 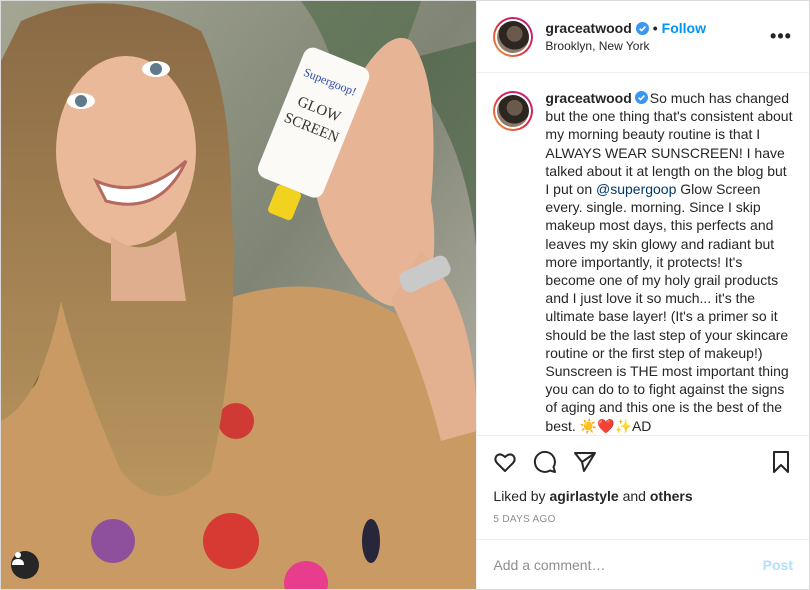 What do you see at coordinates (505, 462) in the screenshot?
I see `like-heart-icon` at bounding box center [505, 462].